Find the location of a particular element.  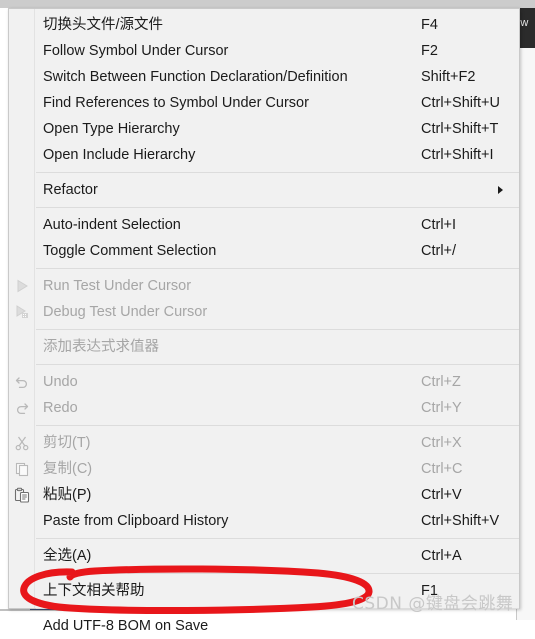

menu-item: 全选(A) Ctrl+A is located at coordinates (264, 556).